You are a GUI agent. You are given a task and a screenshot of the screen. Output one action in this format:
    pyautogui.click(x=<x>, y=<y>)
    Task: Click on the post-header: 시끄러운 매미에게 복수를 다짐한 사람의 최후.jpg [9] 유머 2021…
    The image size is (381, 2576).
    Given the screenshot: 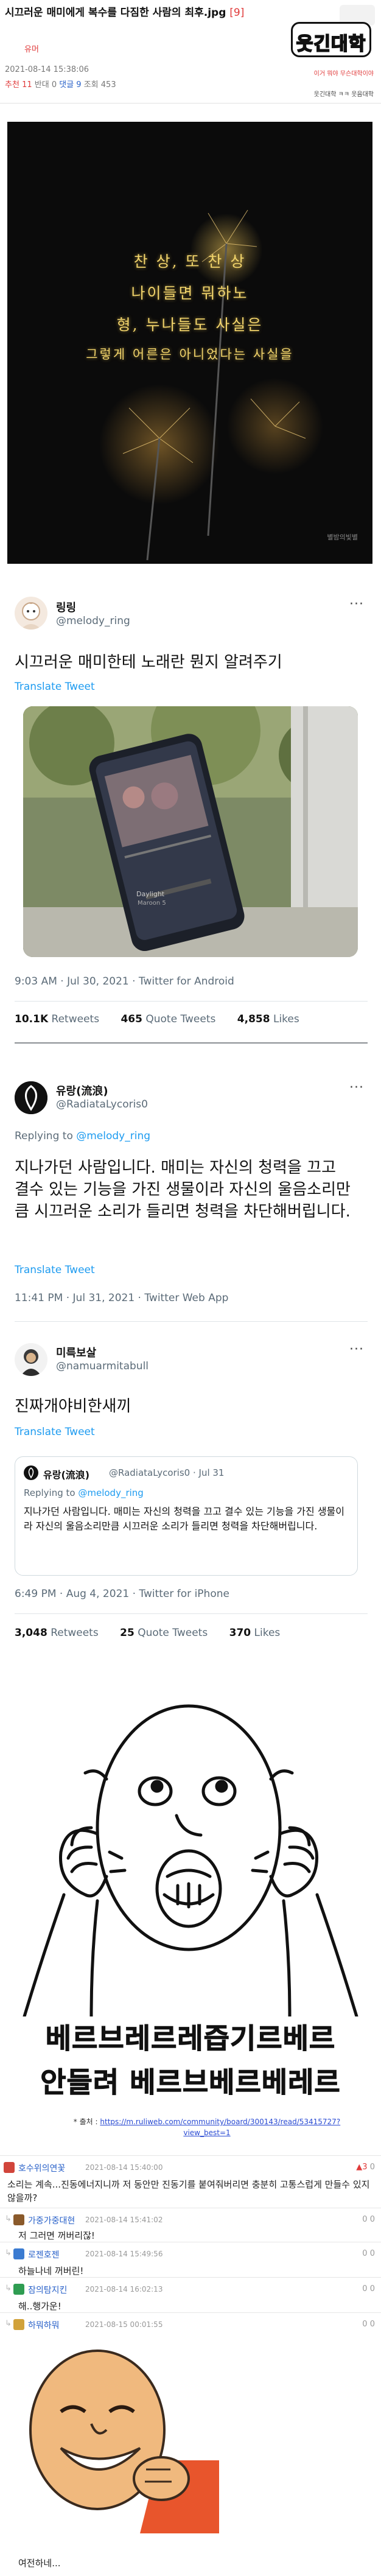 What is the action you would take?
    pyautogui.click(x=190, y=52)
    